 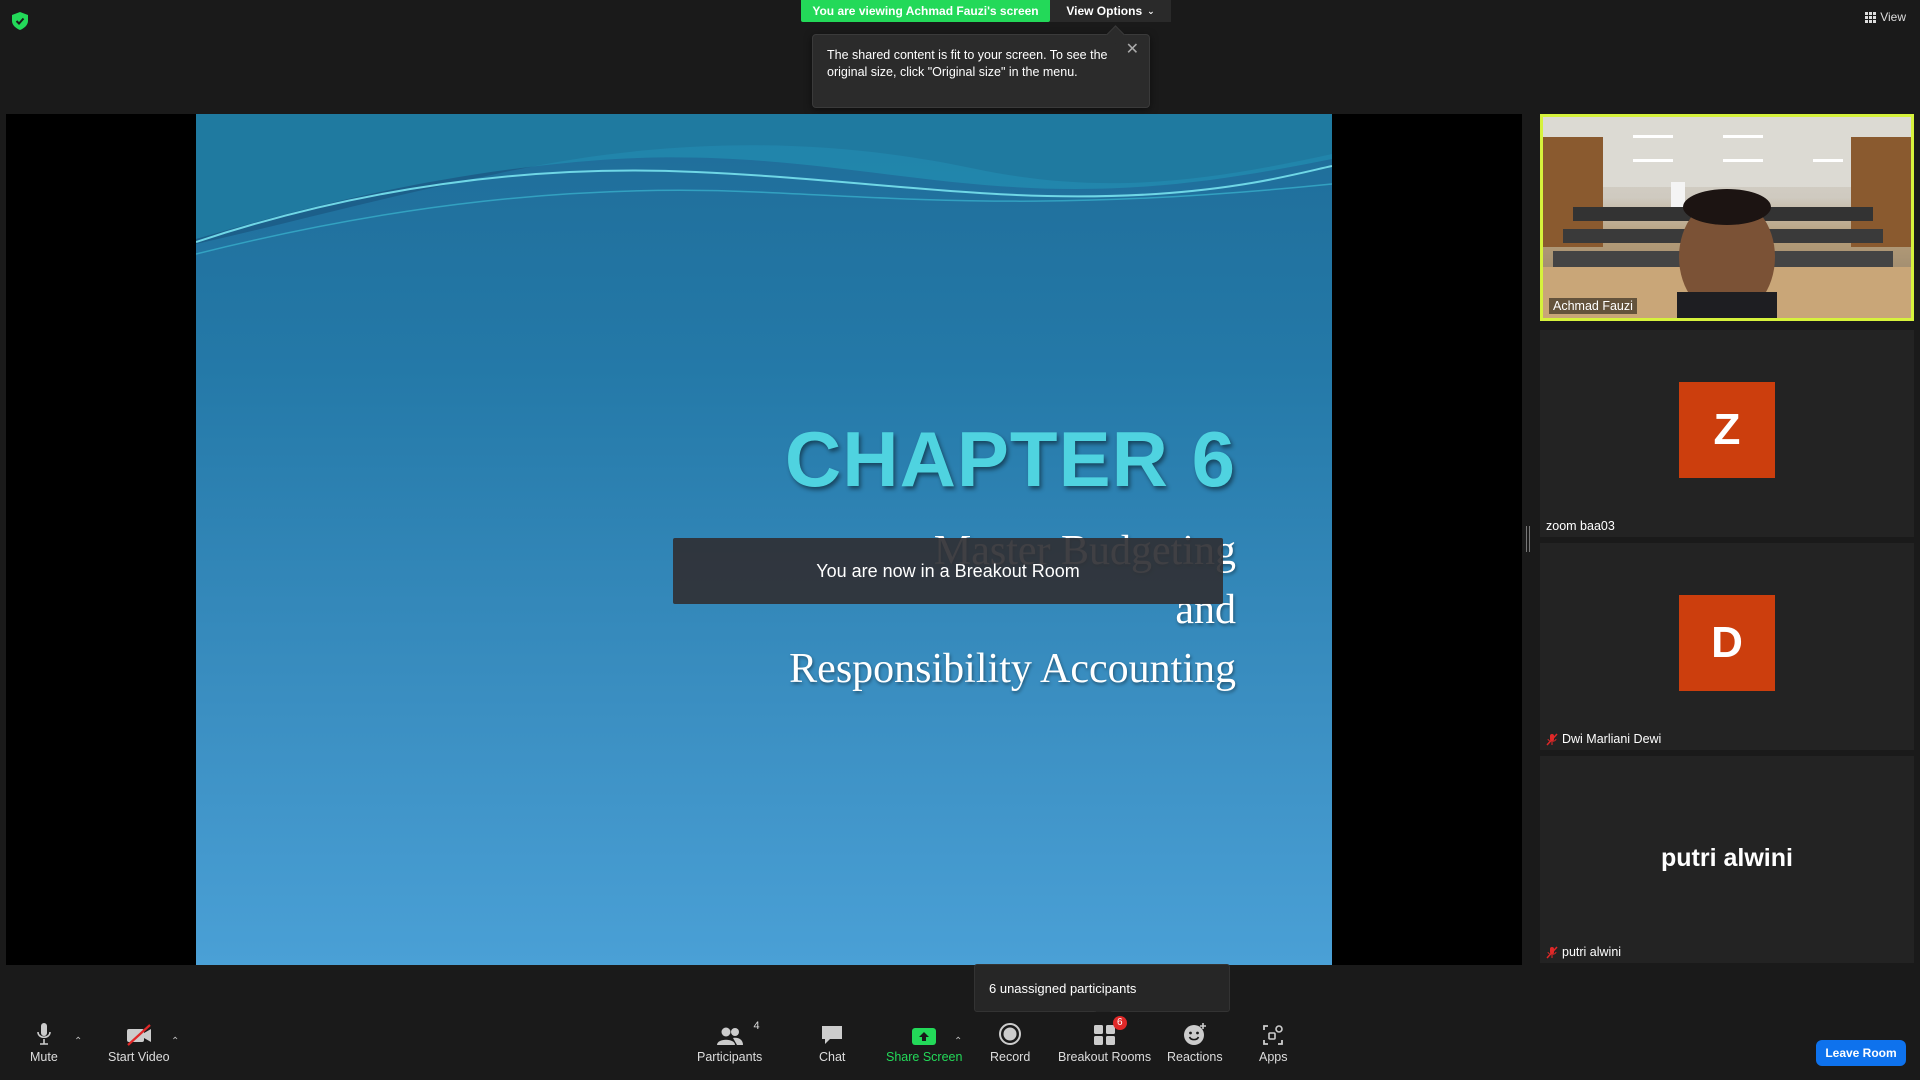 I want to click on participants-button: 4 Participants, so click(x=729, y=1042).